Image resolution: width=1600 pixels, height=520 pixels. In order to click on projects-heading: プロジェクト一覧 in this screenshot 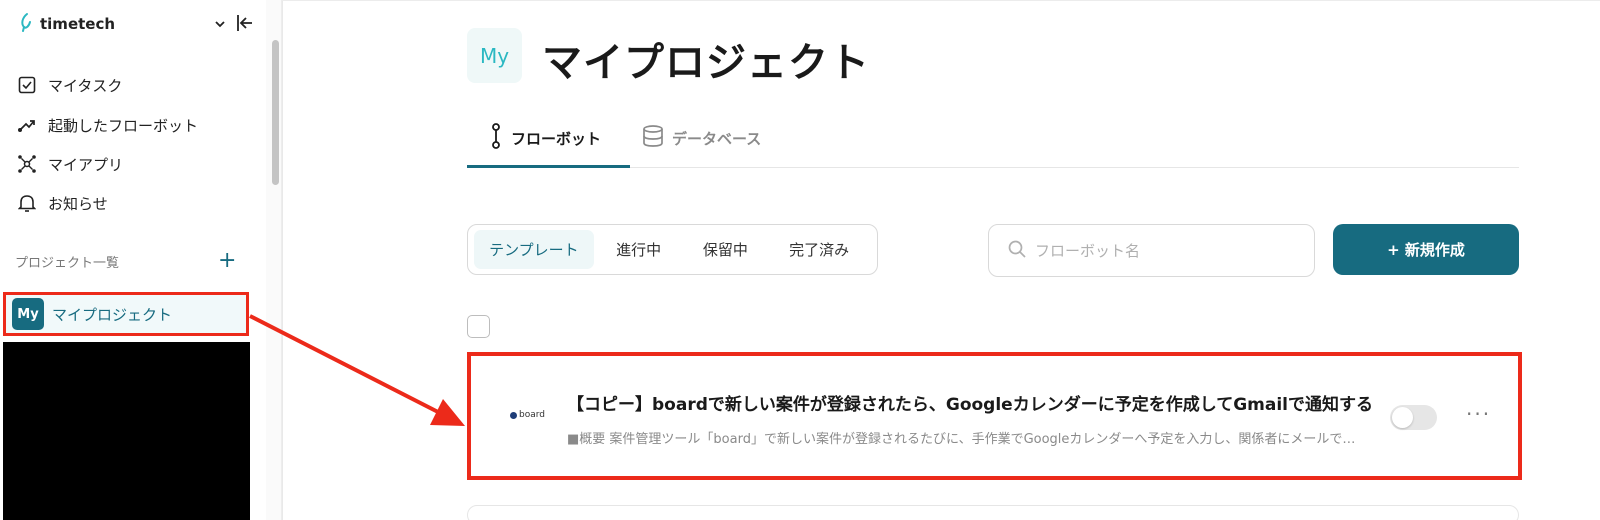, I will do `click(67, 263)`.